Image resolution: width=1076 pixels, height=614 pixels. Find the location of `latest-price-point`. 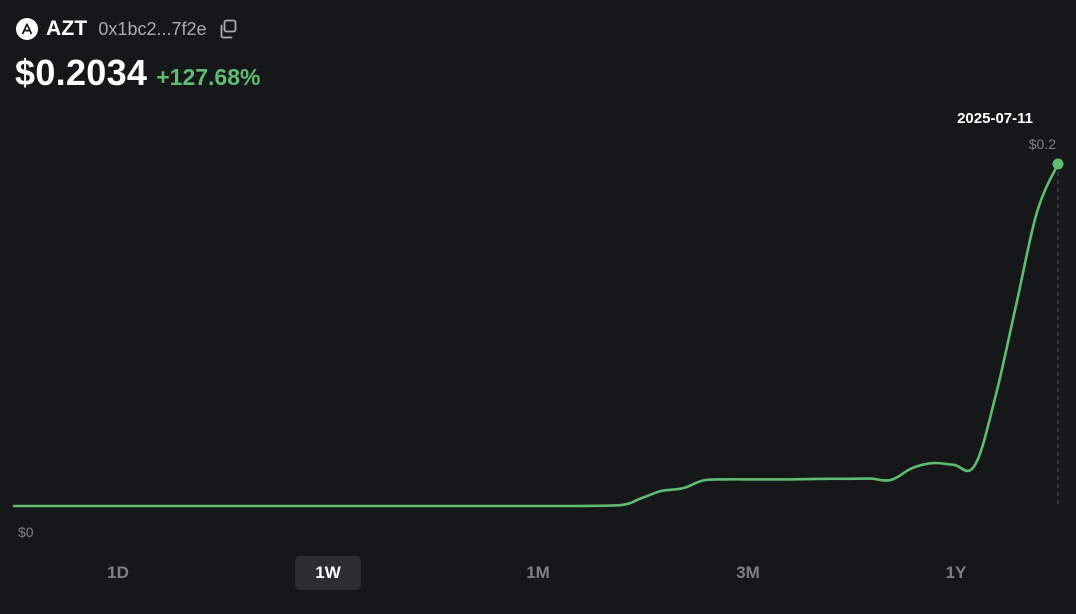

latest-price-point is located at coordinates (1058, 164).